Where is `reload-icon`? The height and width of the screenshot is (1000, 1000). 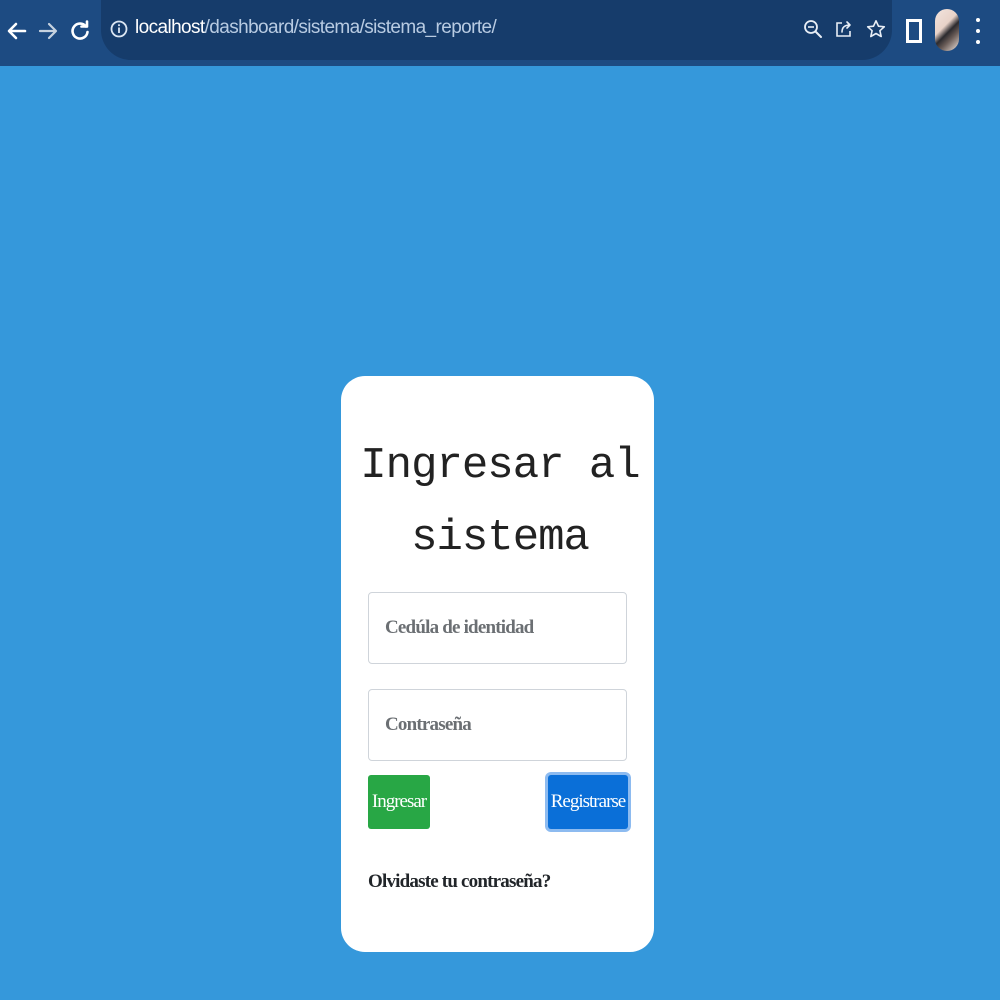
reload-icon is located at coordinates (80, 31).